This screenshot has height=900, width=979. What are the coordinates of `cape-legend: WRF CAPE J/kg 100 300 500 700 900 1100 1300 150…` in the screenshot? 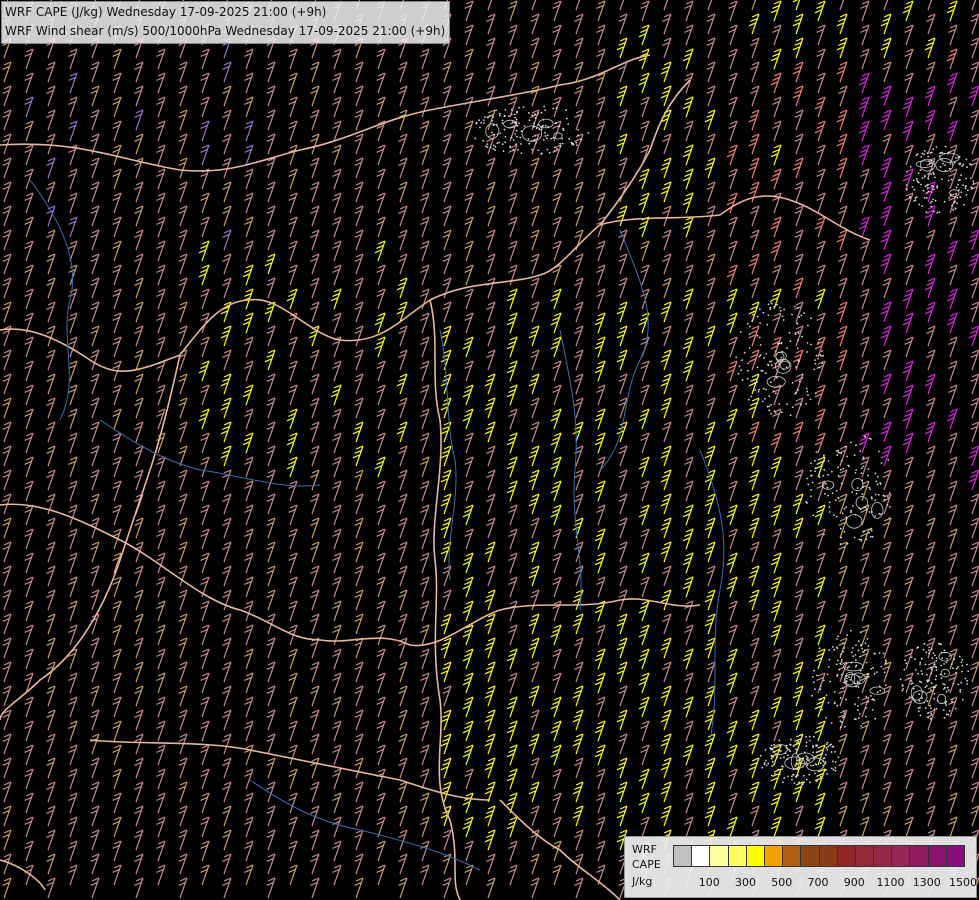 It's located at (800, 867).